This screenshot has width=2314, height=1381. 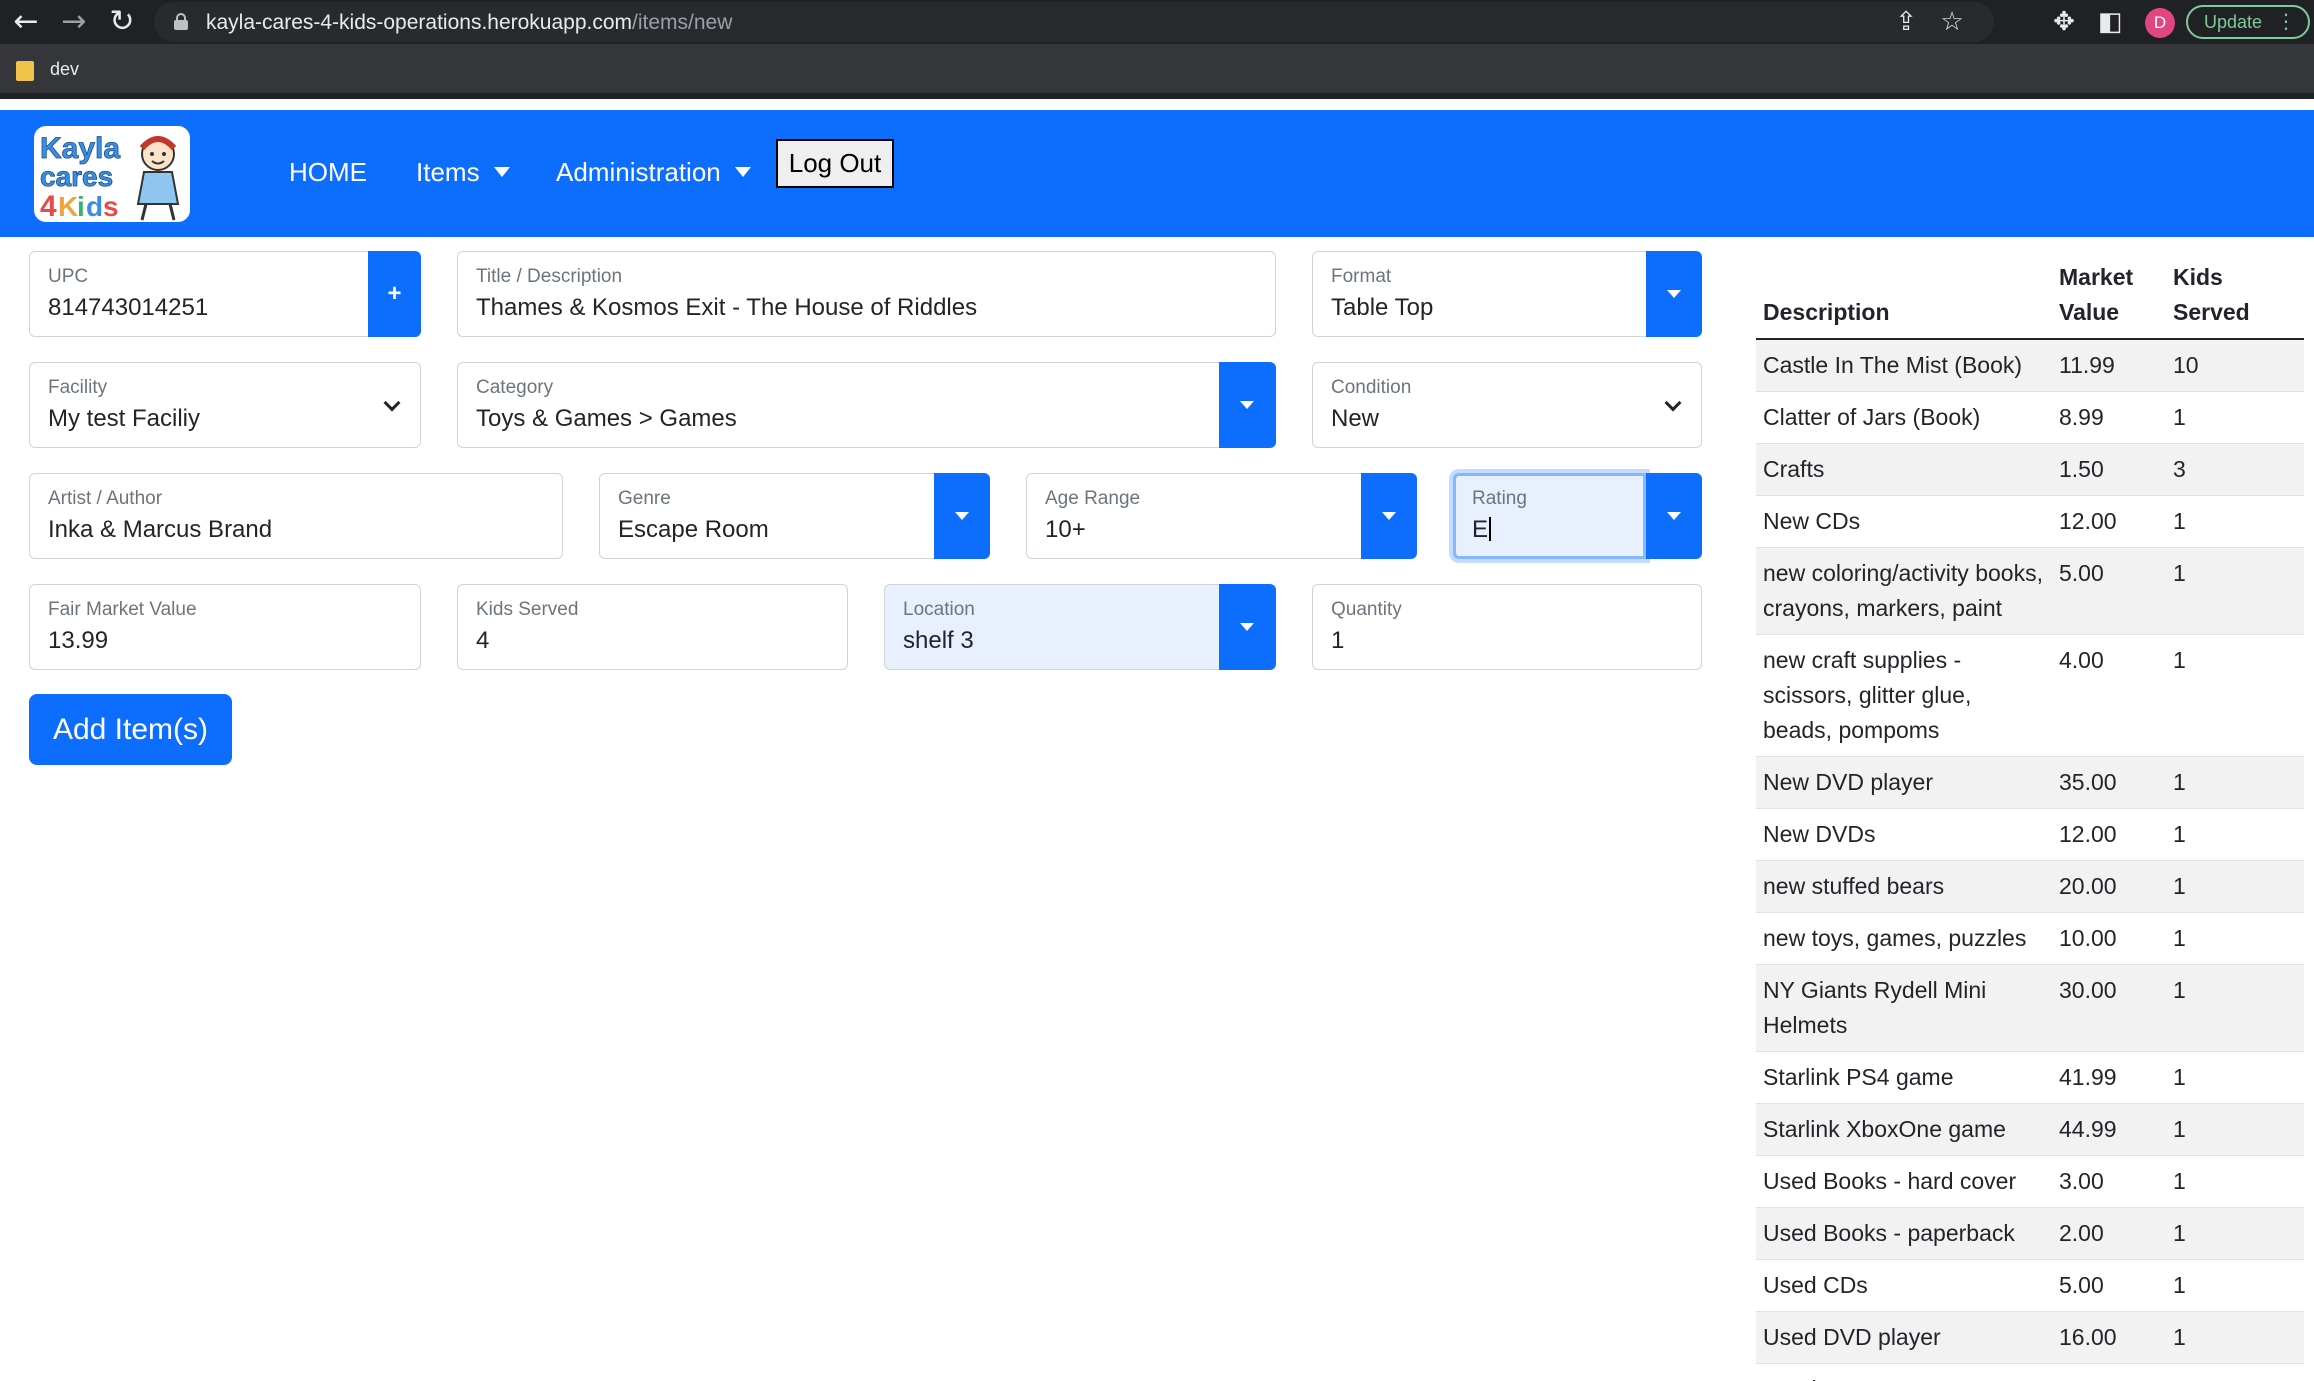 I want to click on table-row: Used CDs 5.00 1, so click(x=2030, y=1285).